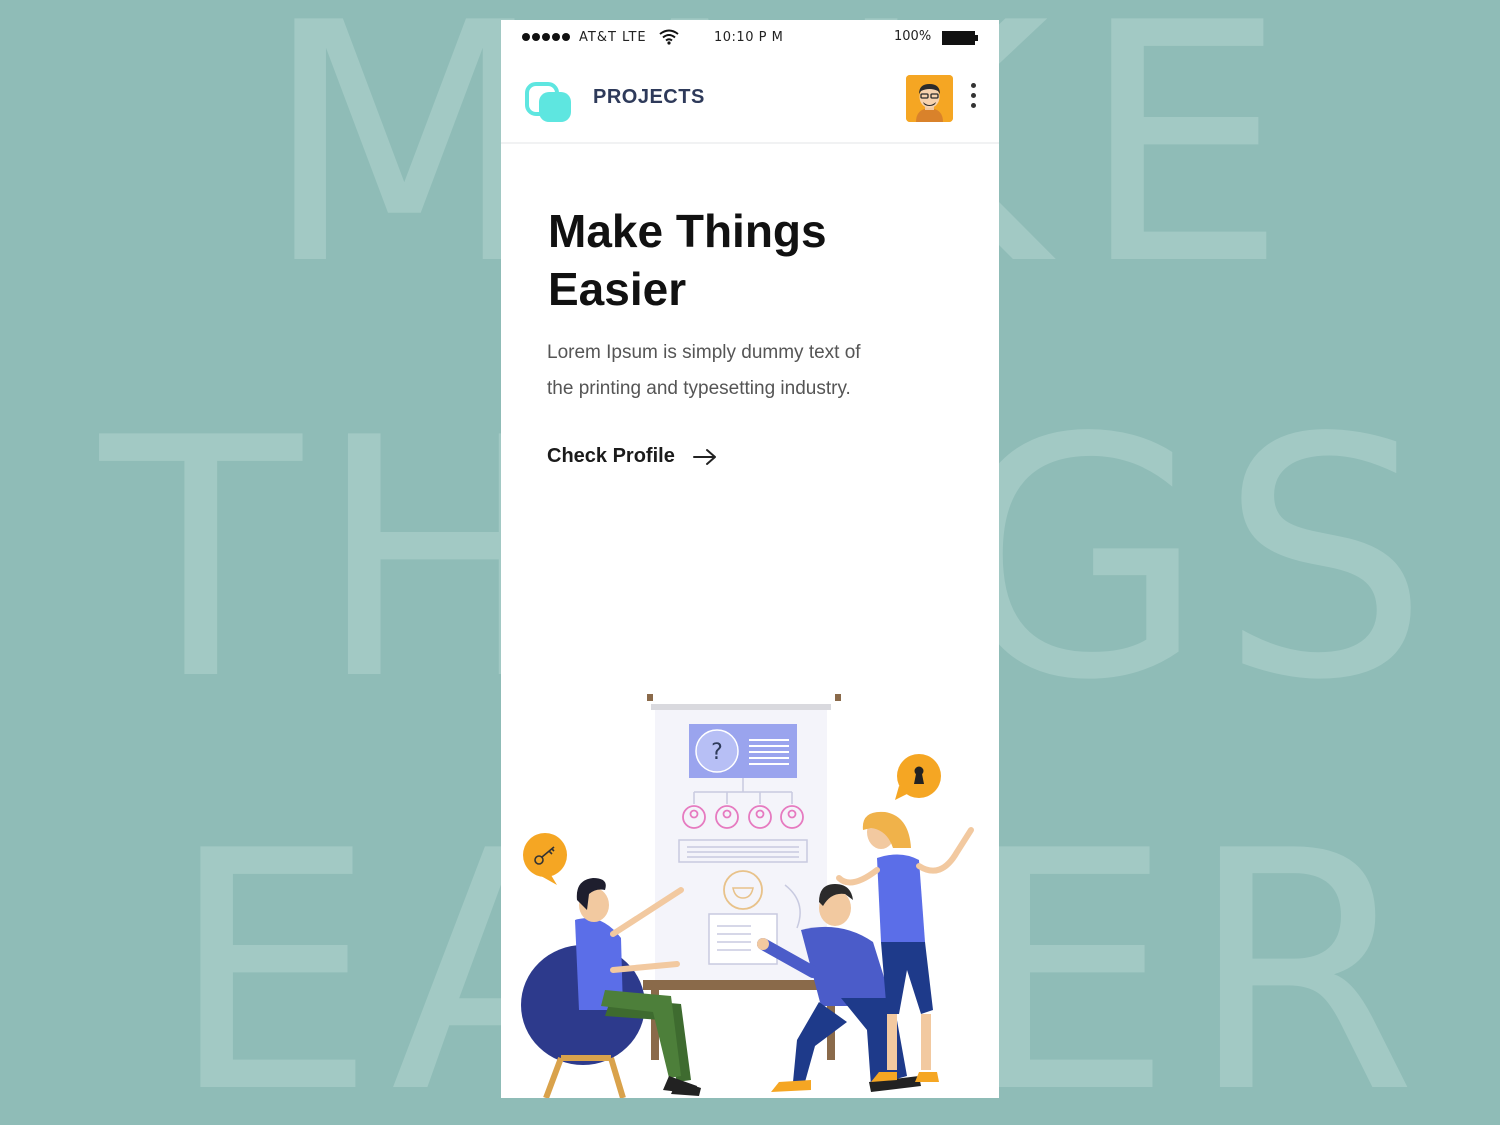 Image resolution: width=1500 pixels, height=1125 pixels. I want to click on hero-title-line-2: Easier, so click(617, 289).